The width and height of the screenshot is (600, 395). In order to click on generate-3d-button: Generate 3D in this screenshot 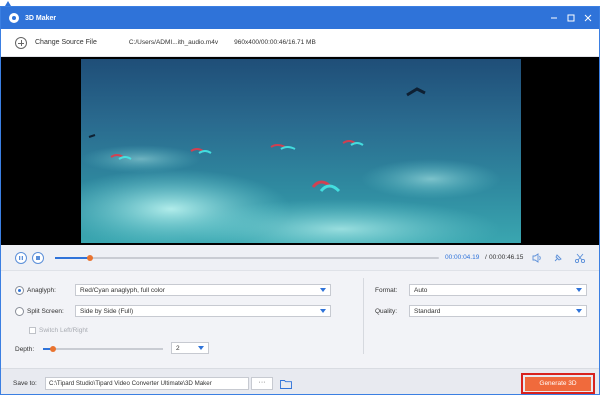, I will do `click(558, 384)`.